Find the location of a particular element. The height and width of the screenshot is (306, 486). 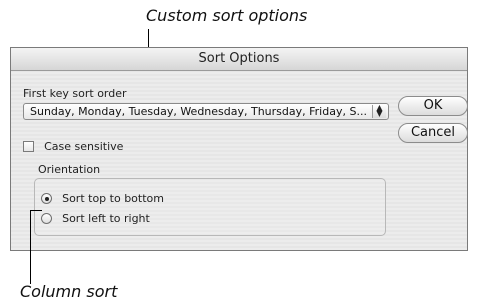

radio-sort-left-to-right-row: Sort left to right is located at coordinates (95, 217).